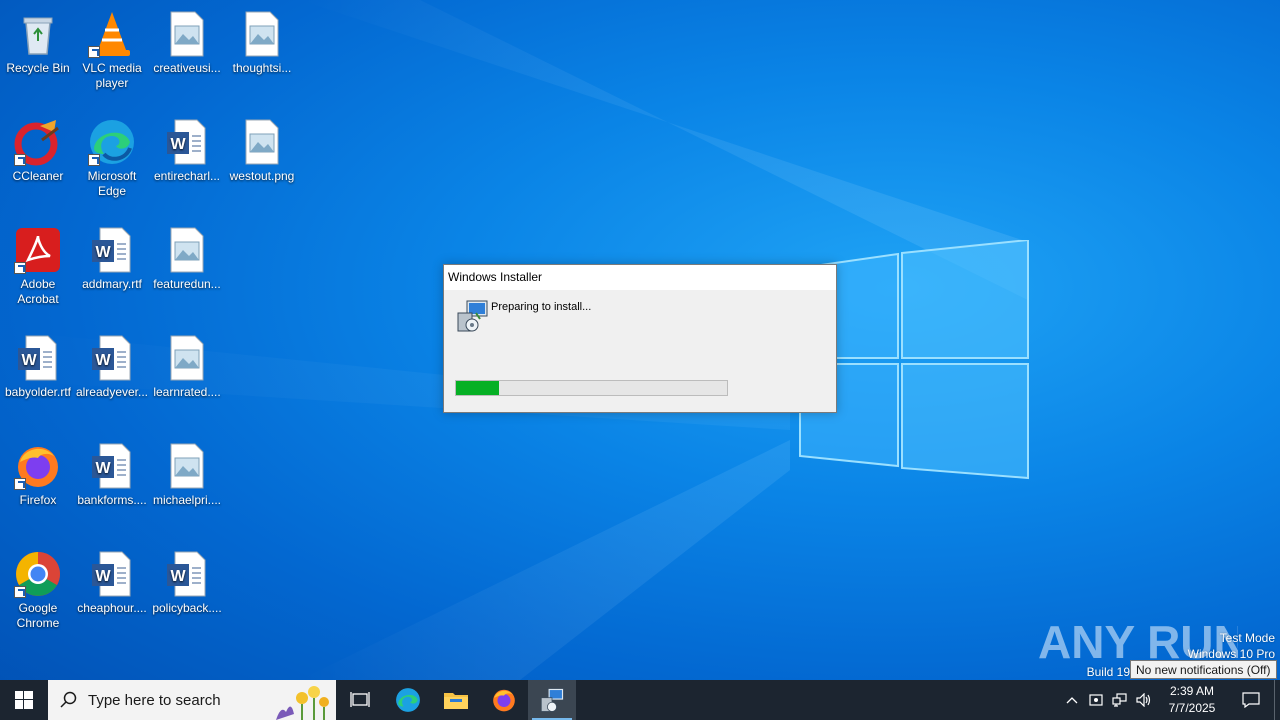  I want to click on desktop-icon-google-chrome: Google Chrome, so click(38, 596).